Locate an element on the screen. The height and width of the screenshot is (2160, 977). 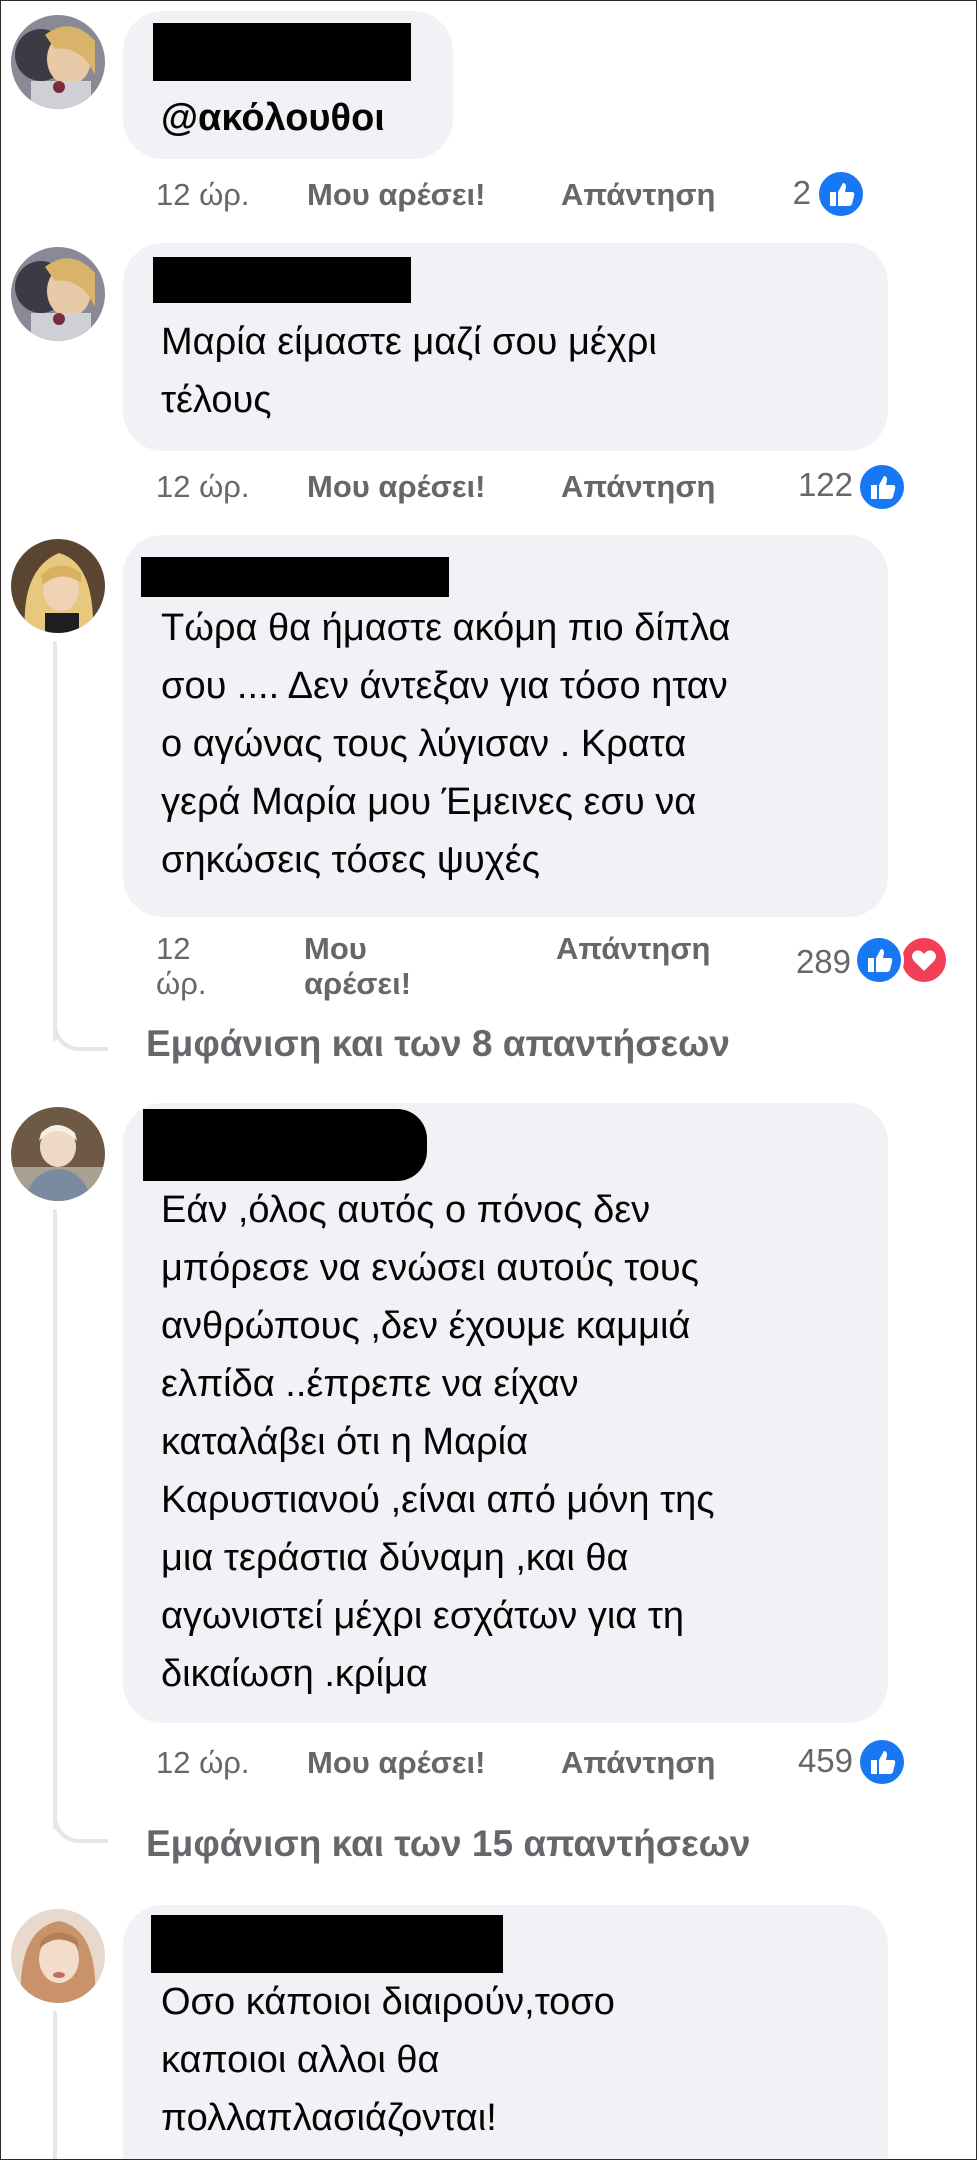
reaction-count: 2 is located at coordinates (786, 193).